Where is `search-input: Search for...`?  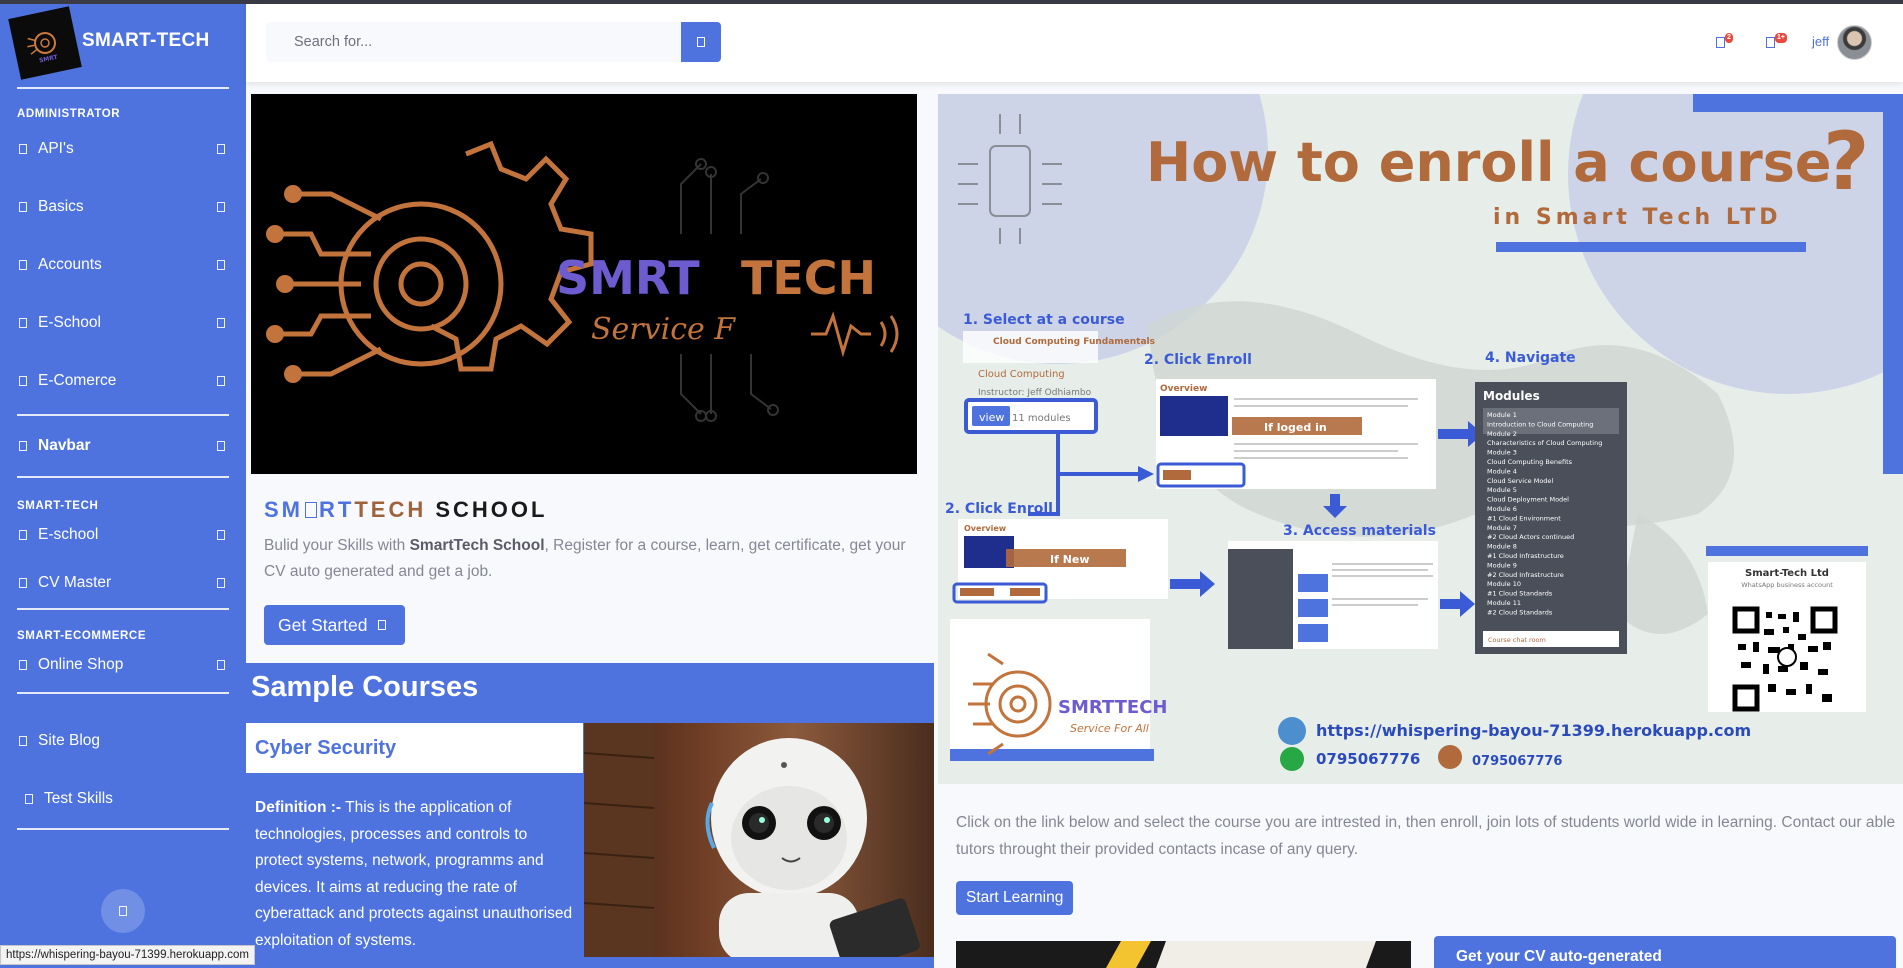 search-input: Search for... is located at coordinates (473, 42).